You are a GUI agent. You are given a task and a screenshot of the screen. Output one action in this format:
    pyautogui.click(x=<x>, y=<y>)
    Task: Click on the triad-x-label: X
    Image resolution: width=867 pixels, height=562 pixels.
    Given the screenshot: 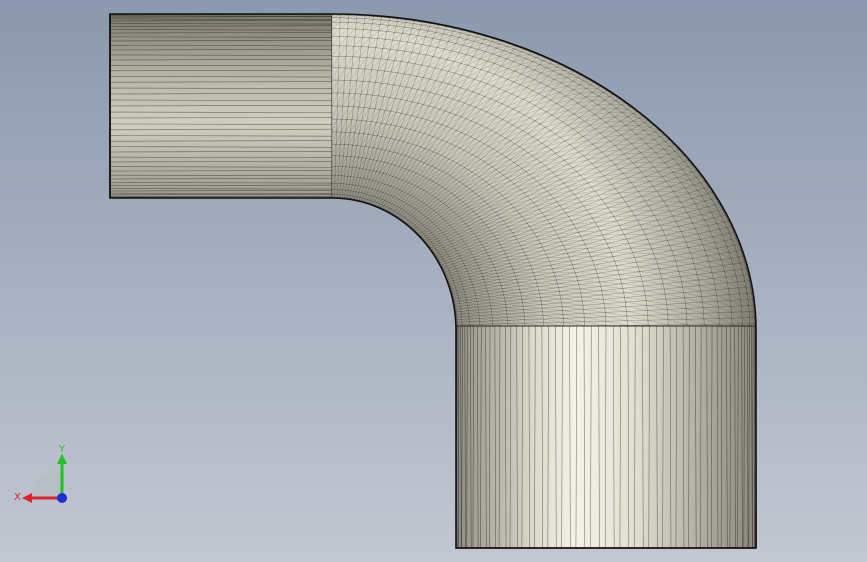 What is the action you would take?
    pyautogui.click(x=17, y=497)
    